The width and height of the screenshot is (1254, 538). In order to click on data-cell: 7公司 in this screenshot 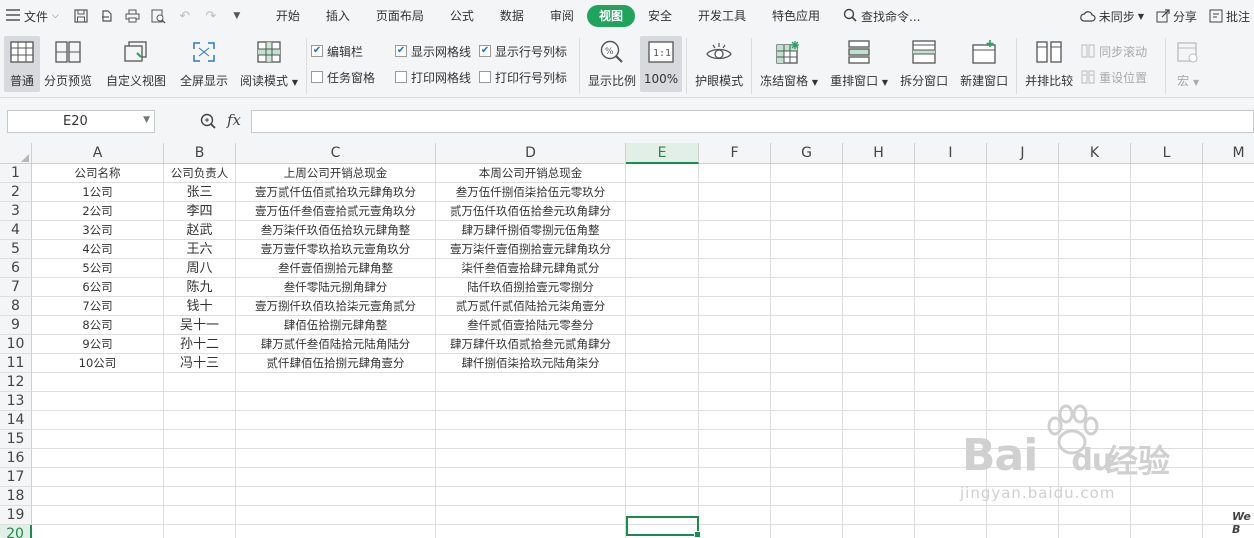, I will do `click(98, 306)`.